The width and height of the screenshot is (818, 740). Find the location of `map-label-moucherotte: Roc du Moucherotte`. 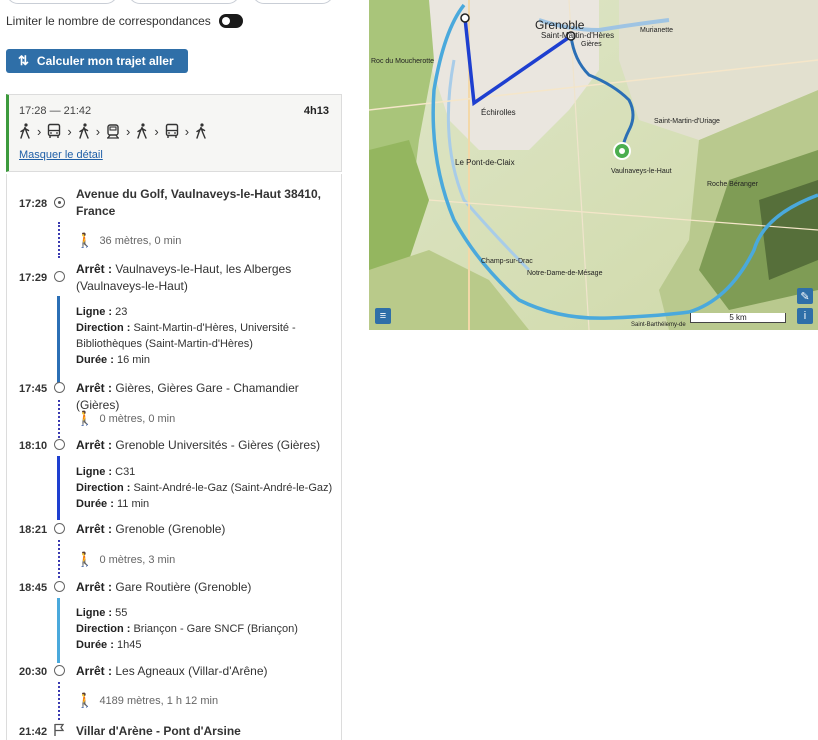

map-label-moucherotte: Roc du Moucherotte is located at coordinates (403, 61).